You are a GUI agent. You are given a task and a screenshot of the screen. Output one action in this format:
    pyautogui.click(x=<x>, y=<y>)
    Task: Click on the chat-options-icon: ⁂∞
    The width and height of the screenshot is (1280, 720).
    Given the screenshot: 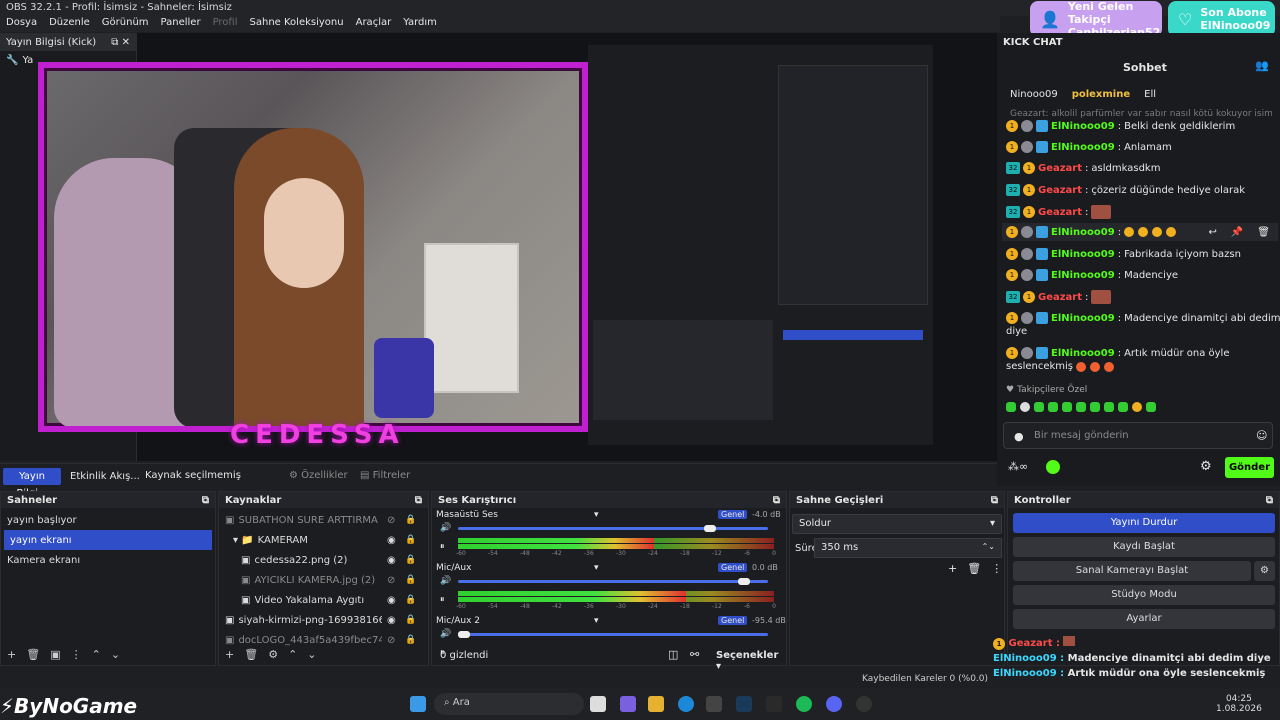 What is the action you would take?
    pyautogui.click(x=1018, y=466)
    